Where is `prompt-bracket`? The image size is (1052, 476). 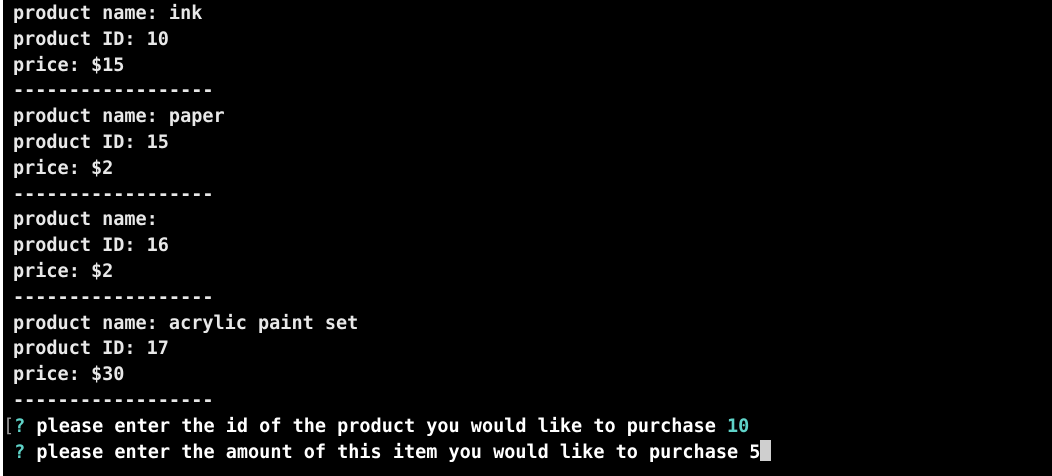
prompt-bracket is located at coordinates (8, 452).